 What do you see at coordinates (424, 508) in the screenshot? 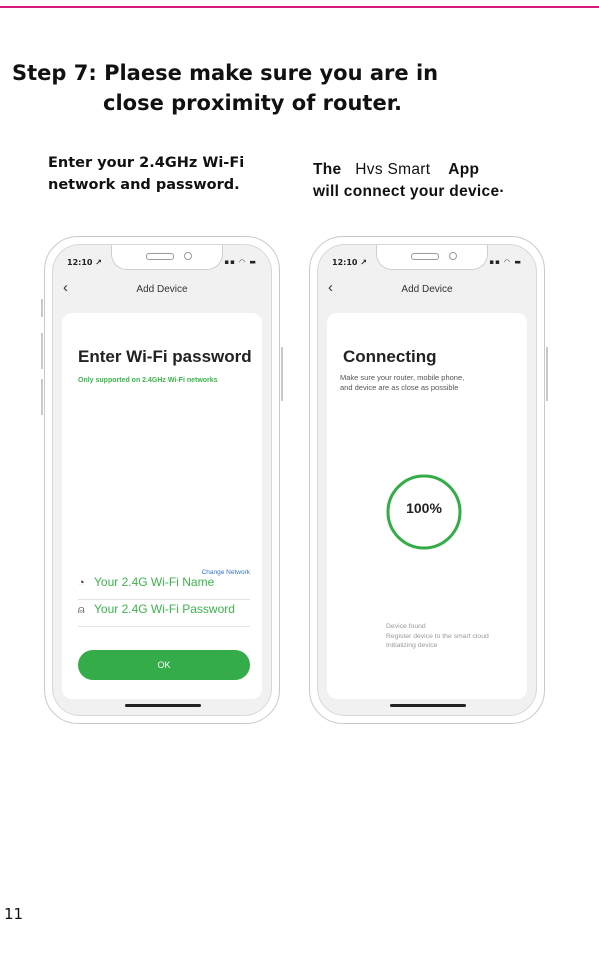
I see `progress-percent: 100%` at bounding box center [424, 508].